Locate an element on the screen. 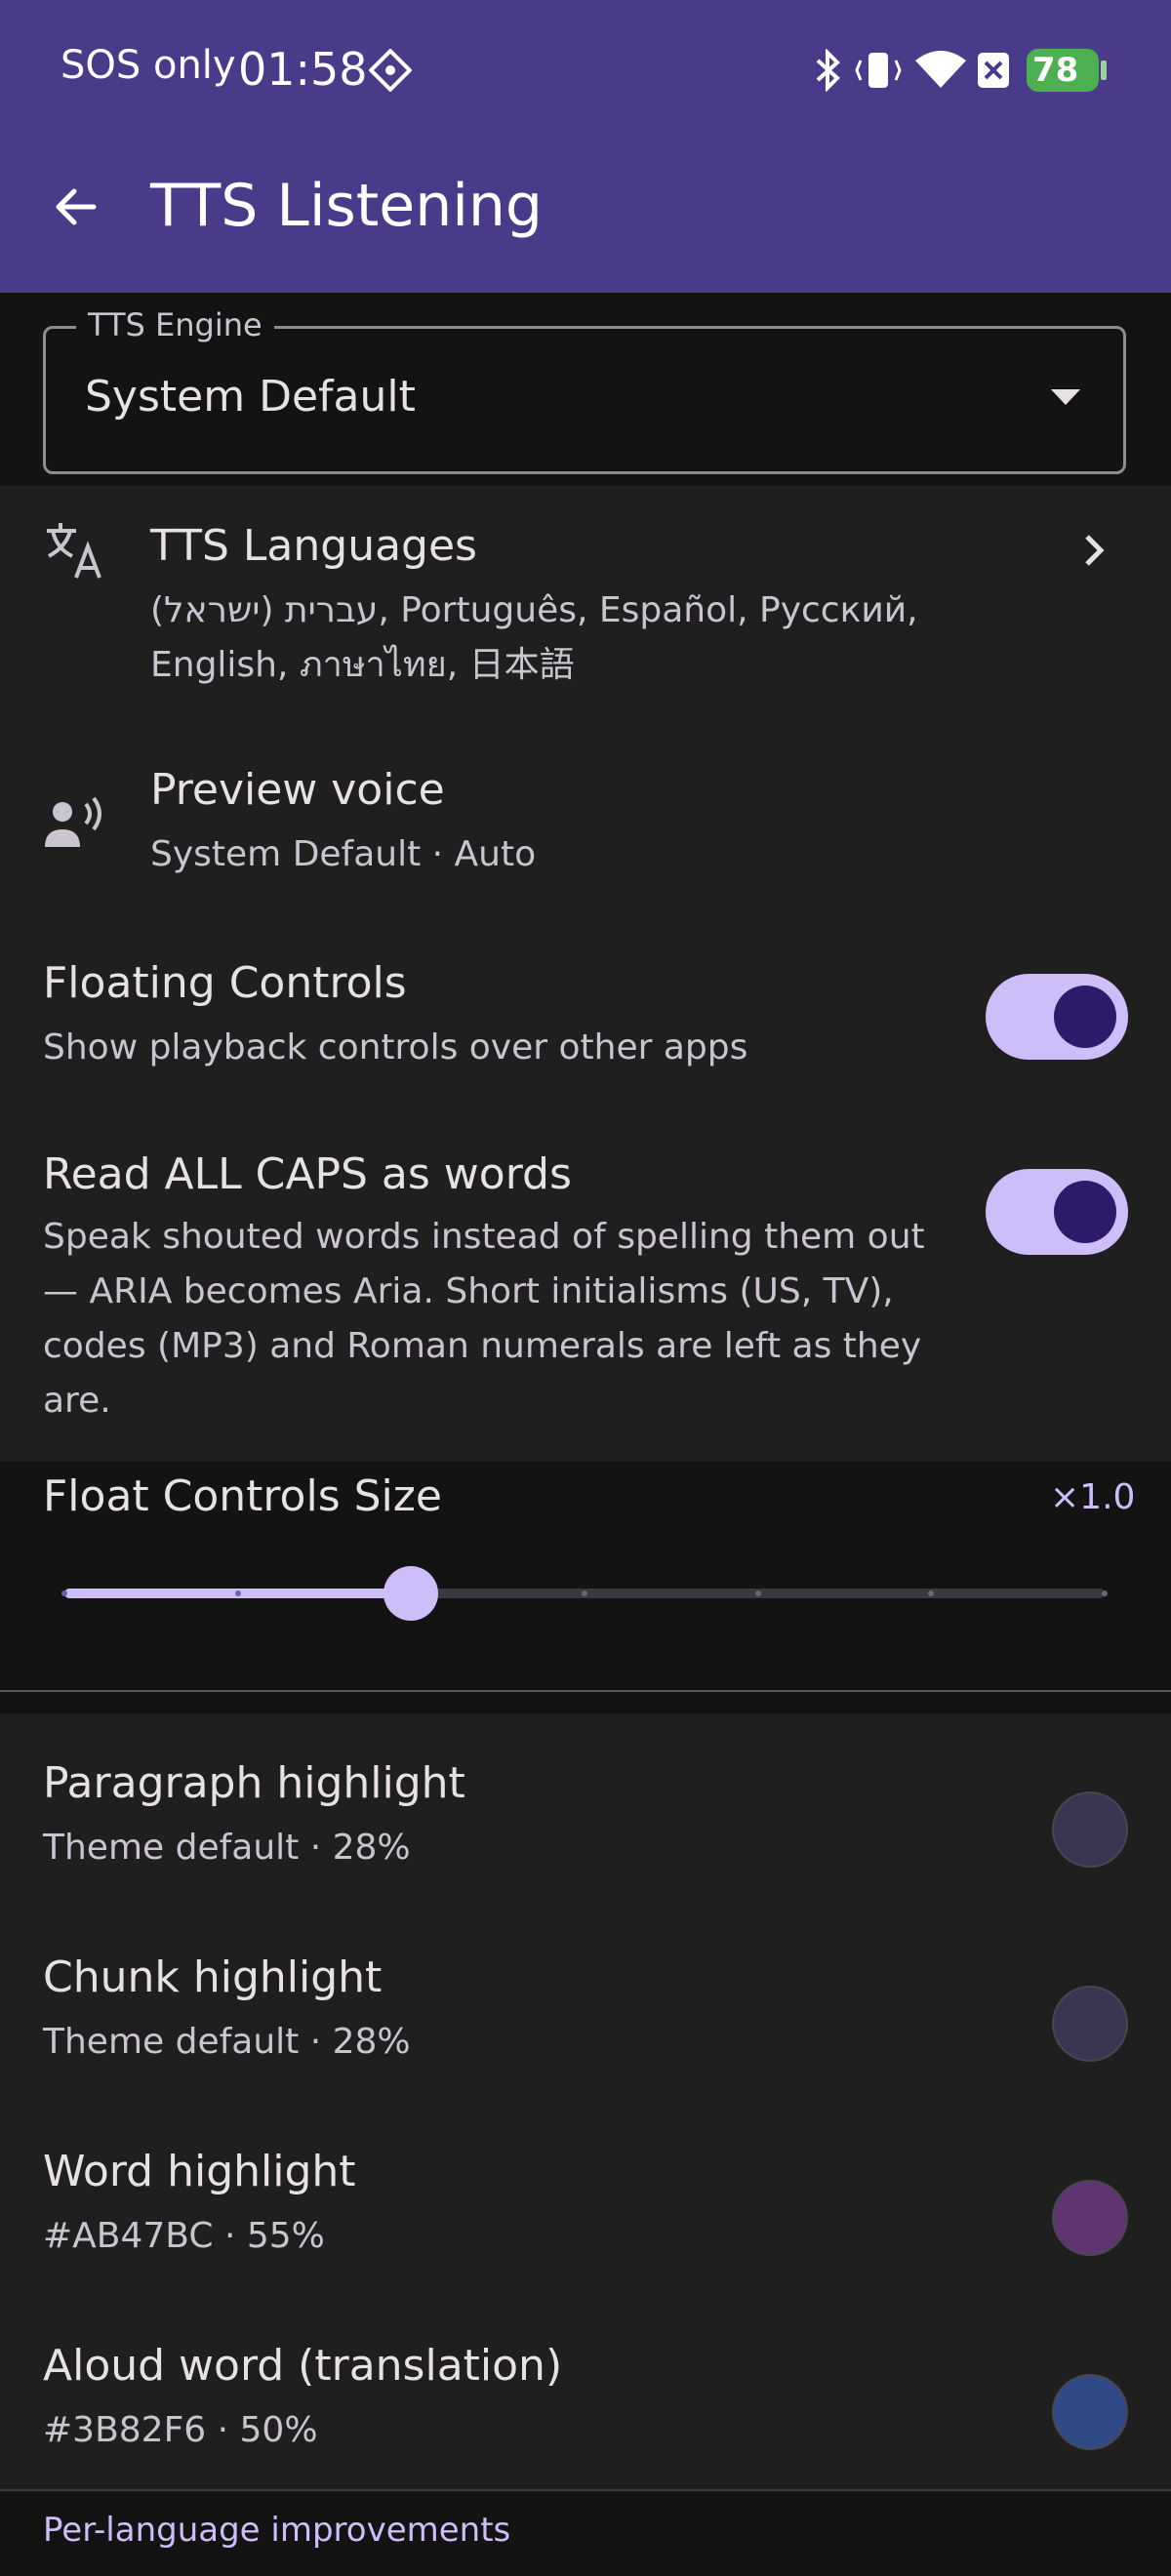 This screenshot has width=1171, height=2576. section-gap is located at coordinates (585, 1702).